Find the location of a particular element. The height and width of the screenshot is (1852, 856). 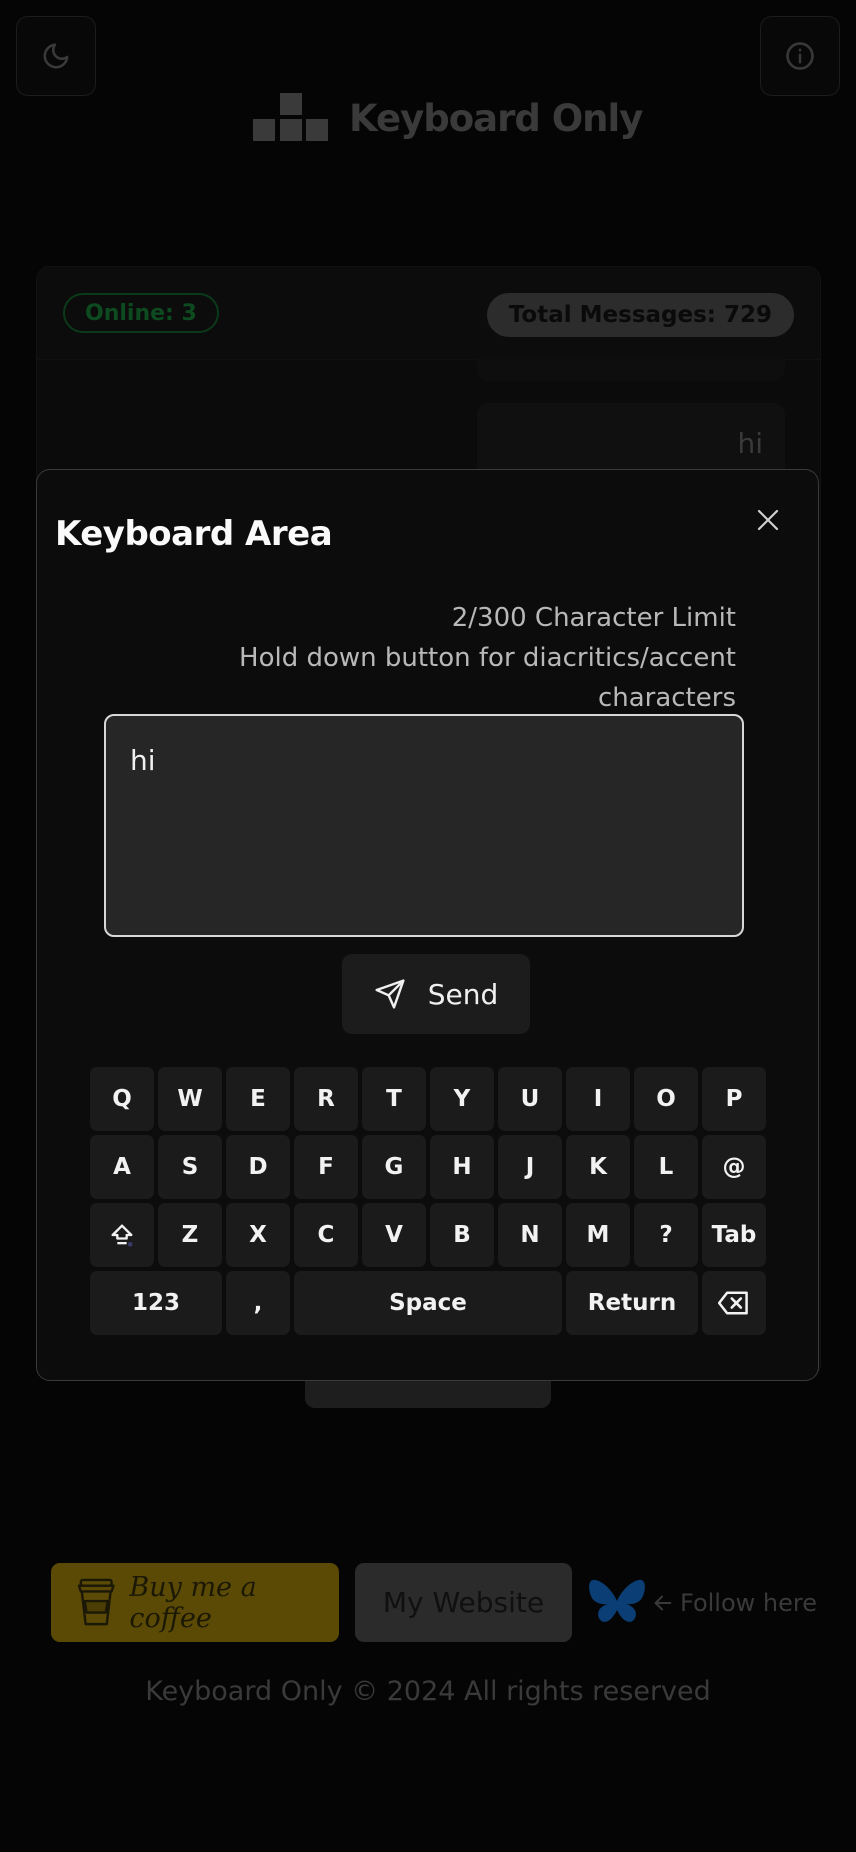

numbers-key: 123 is located at coordinates (156, 1303).